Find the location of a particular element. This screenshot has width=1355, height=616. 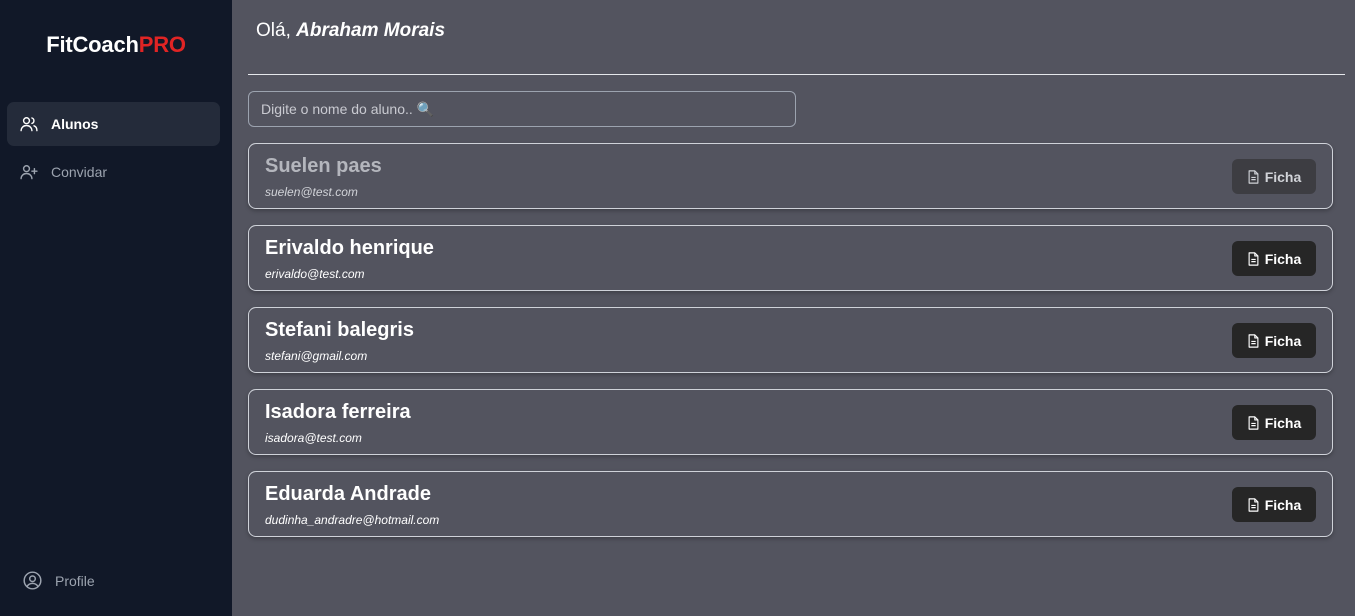

users-icon is located at coordinates (29, 124).